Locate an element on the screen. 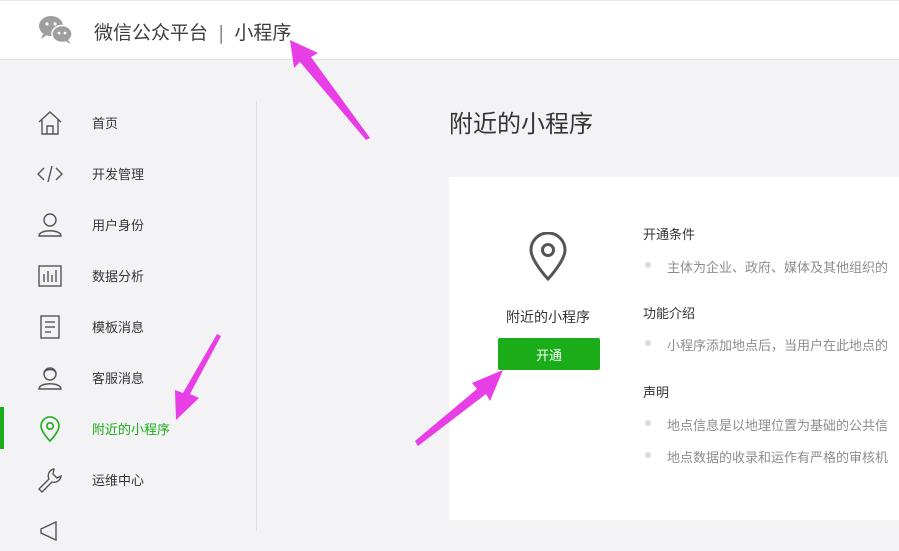 This screenshot has width=899, height=551. sidebar-item-label: 开发管理 is located at coordinates (118, 175).